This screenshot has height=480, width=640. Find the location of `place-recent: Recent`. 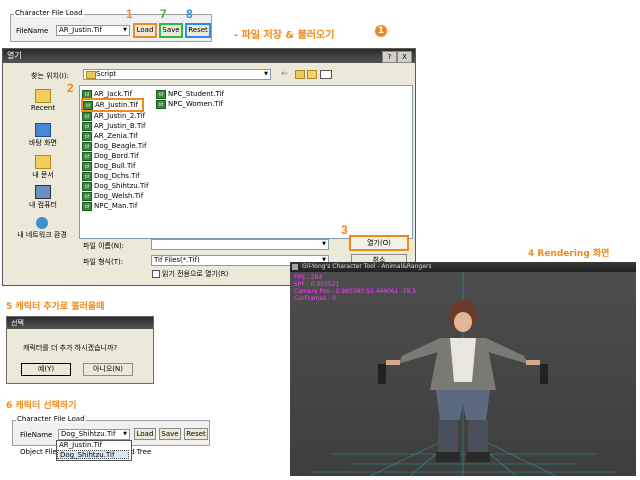

place-recent: Recent is located at coordinates (43, 100).